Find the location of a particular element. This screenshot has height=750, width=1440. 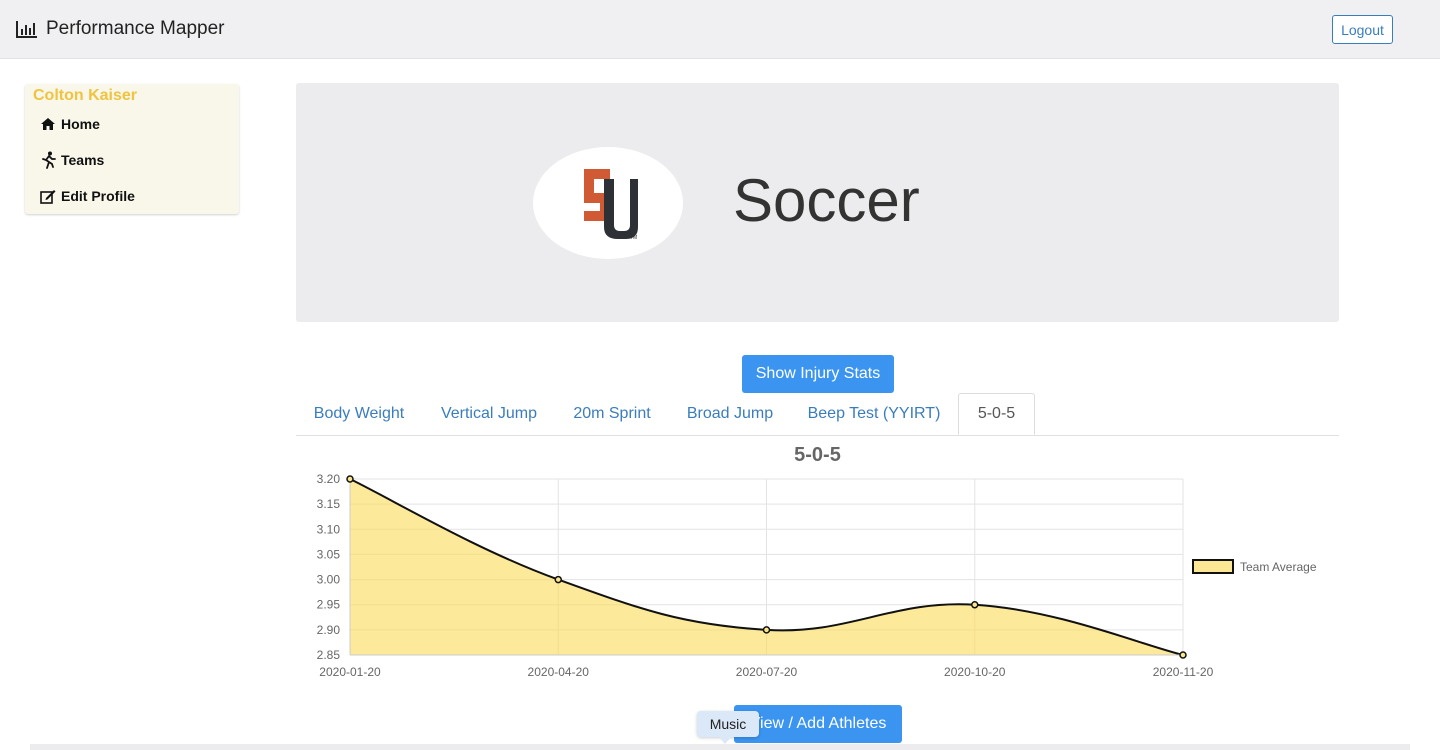

running-icon is located at coordinates (48, 160).